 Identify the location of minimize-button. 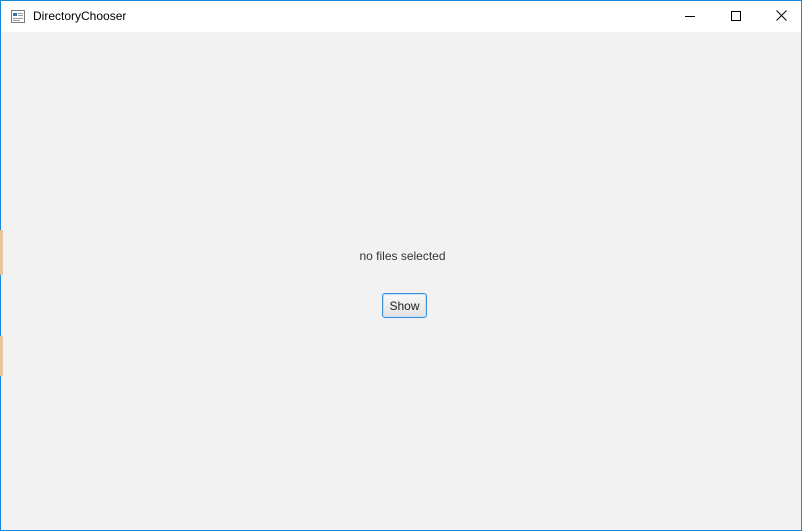
(690, 16).